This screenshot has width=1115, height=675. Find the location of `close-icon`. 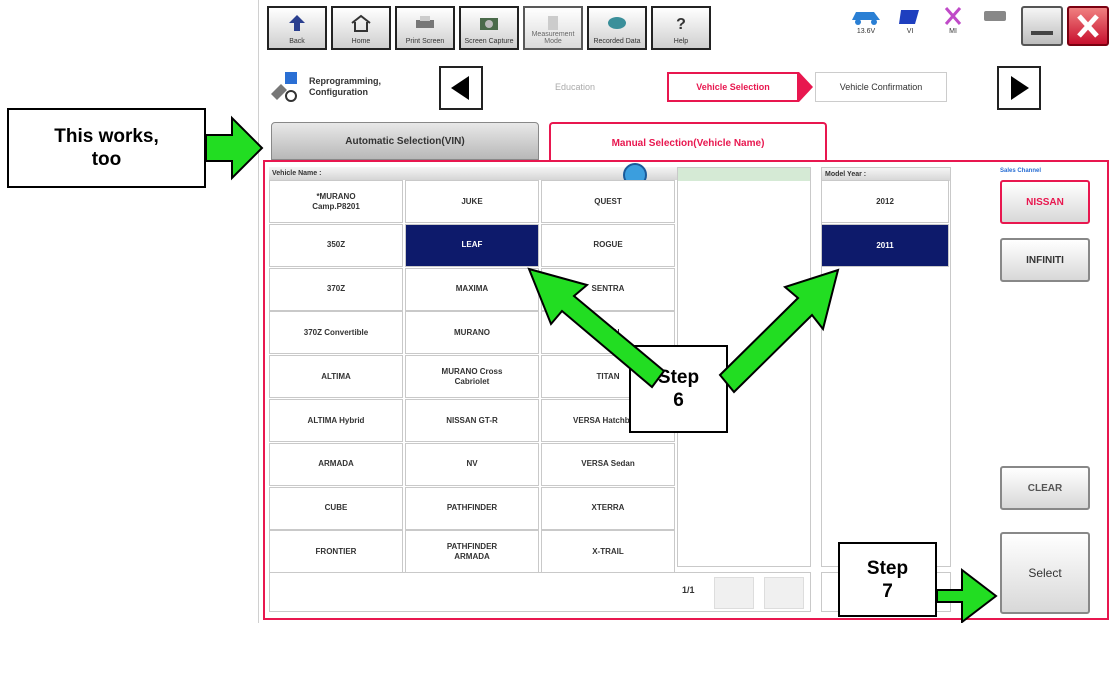

close-icon is located at coordinates (1088, 26).